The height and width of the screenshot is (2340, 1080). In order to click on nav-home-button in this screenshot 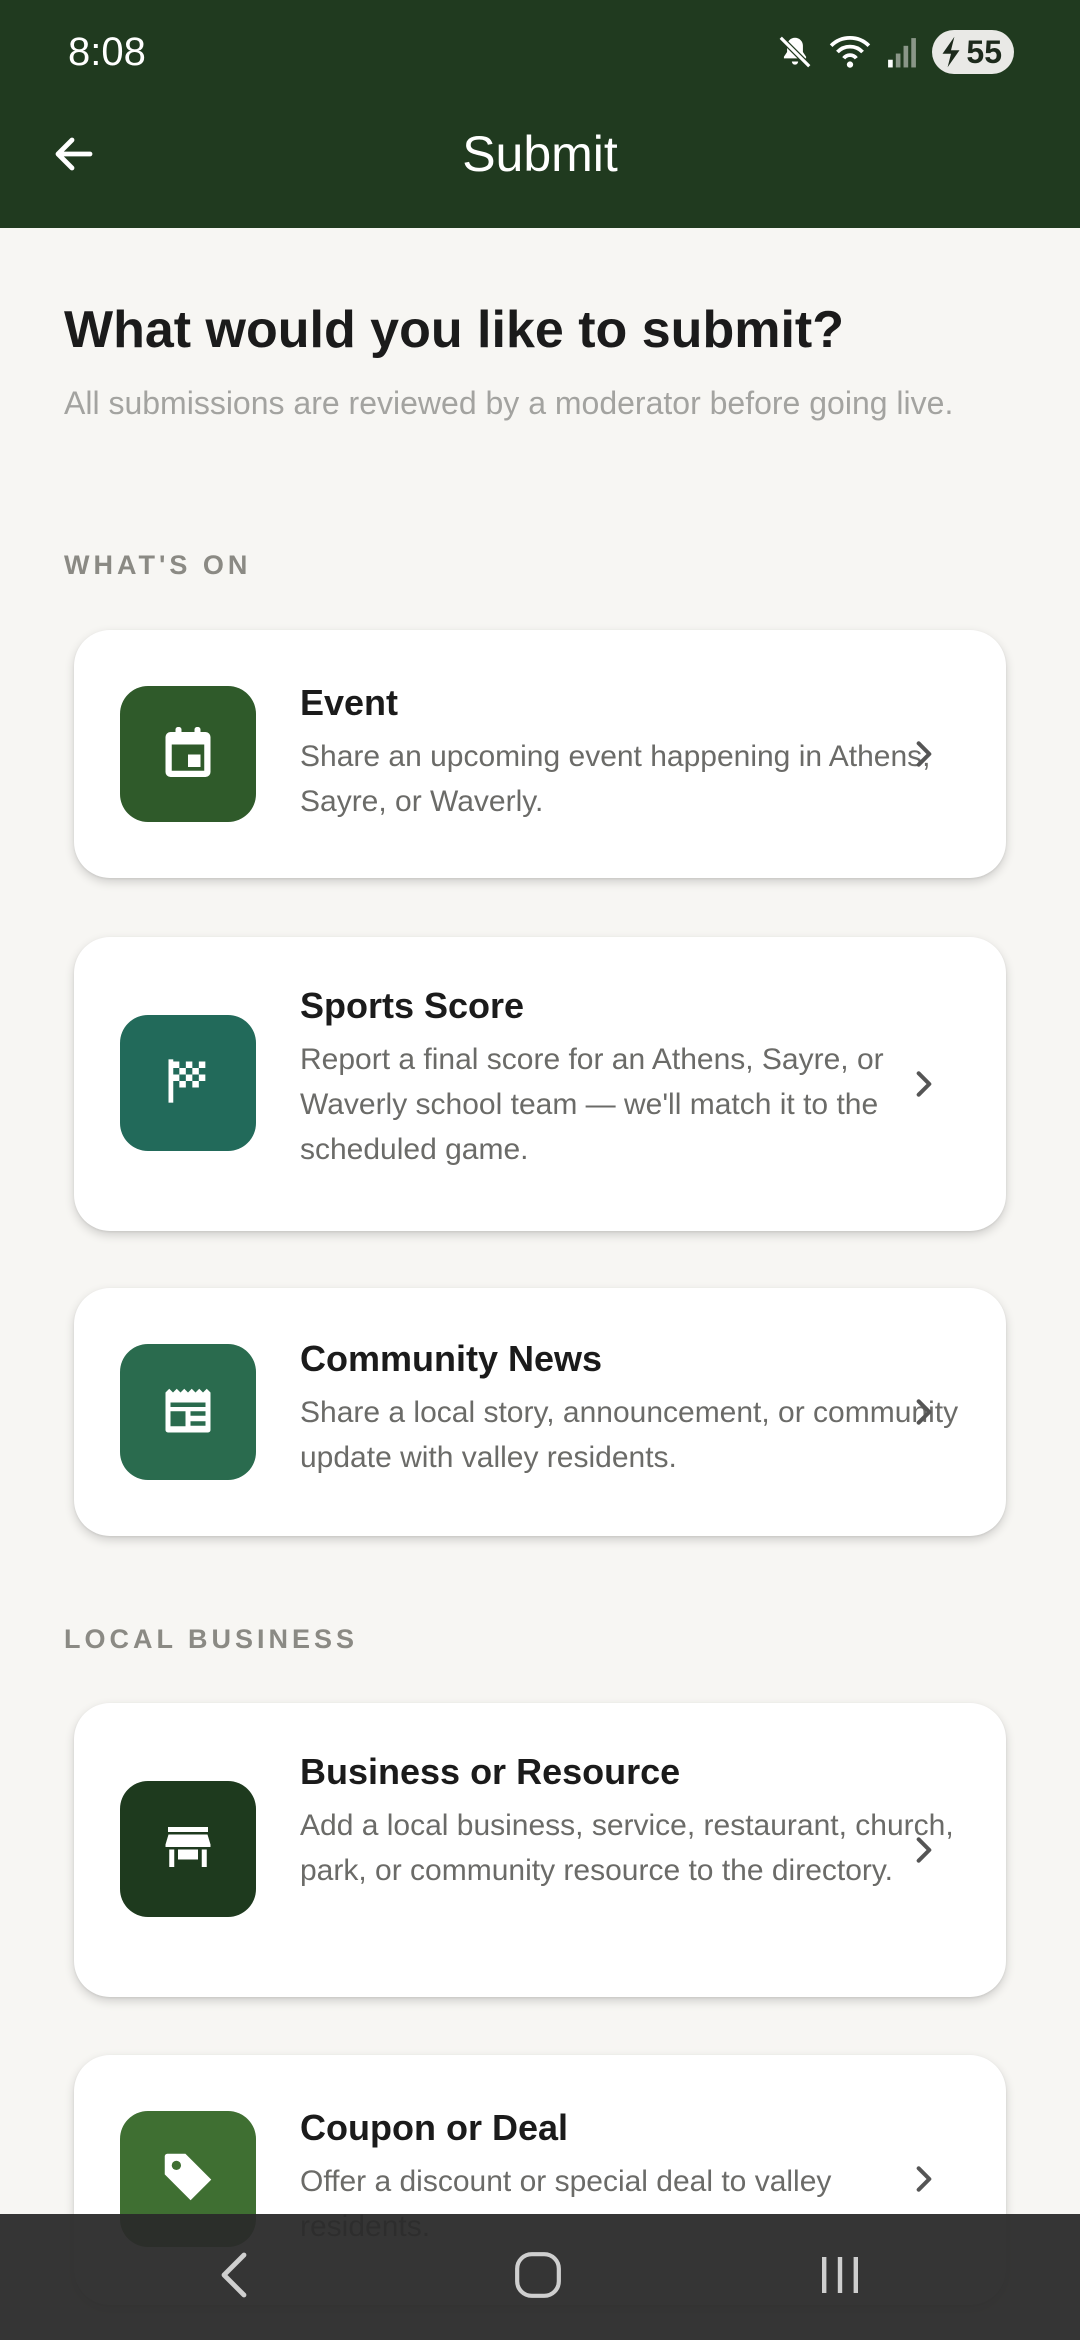, I will do `click(538, 2277)`.